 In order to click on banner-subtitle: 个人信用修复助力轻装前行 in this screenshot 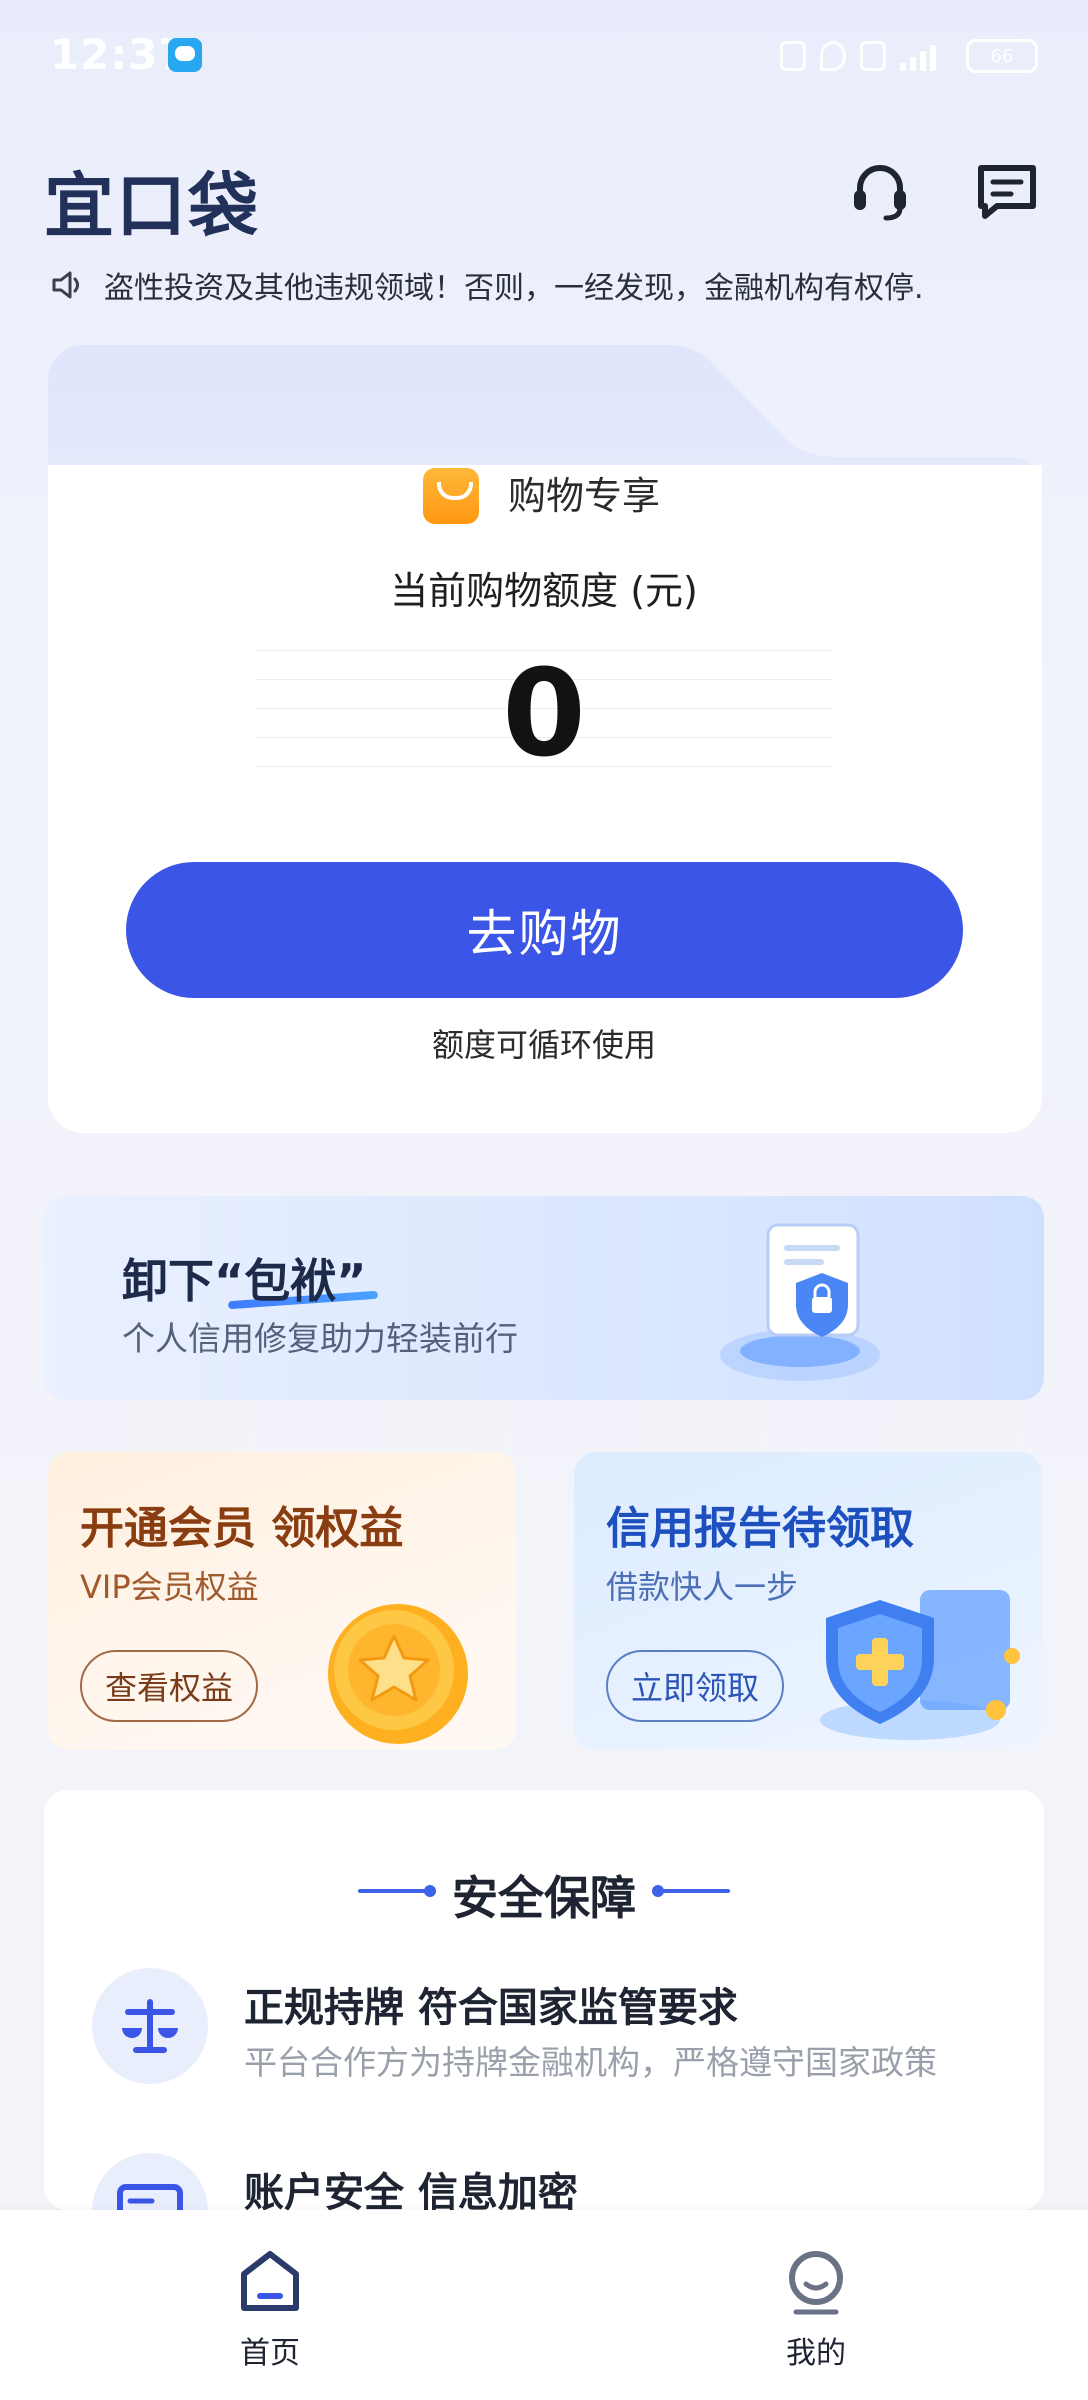, I will do `click(320, 1338)`.